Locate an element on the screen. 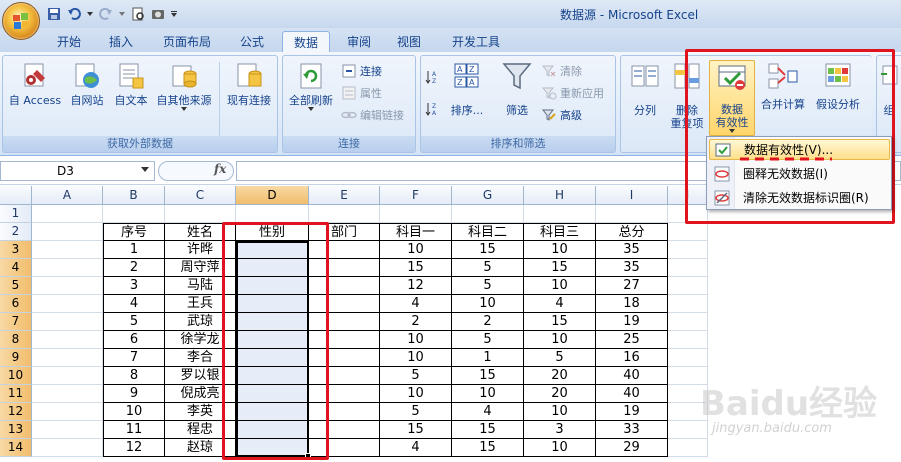 The height and width of the screenshot is (462, 901). cell-h14: 10 is located at coordinates (560, 448).